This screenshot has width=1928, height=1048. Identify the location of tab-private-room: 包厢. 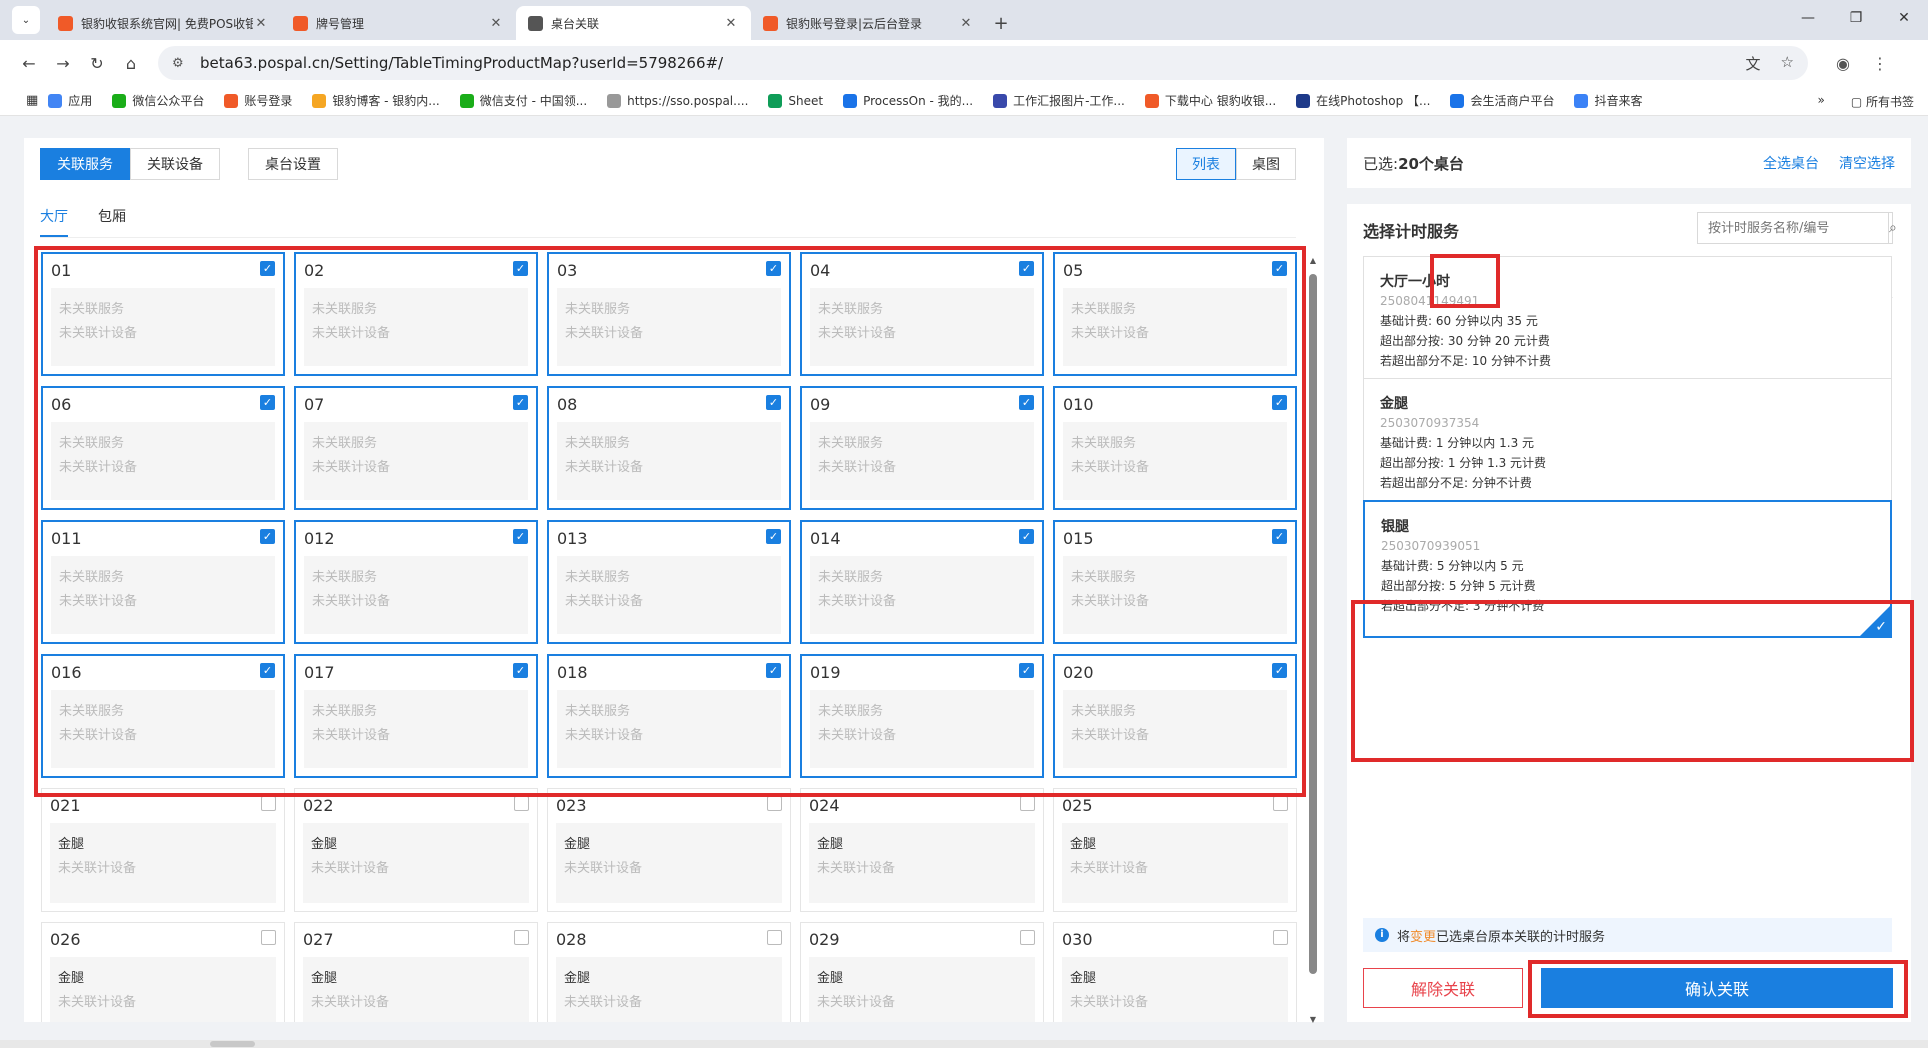
(112, 221).